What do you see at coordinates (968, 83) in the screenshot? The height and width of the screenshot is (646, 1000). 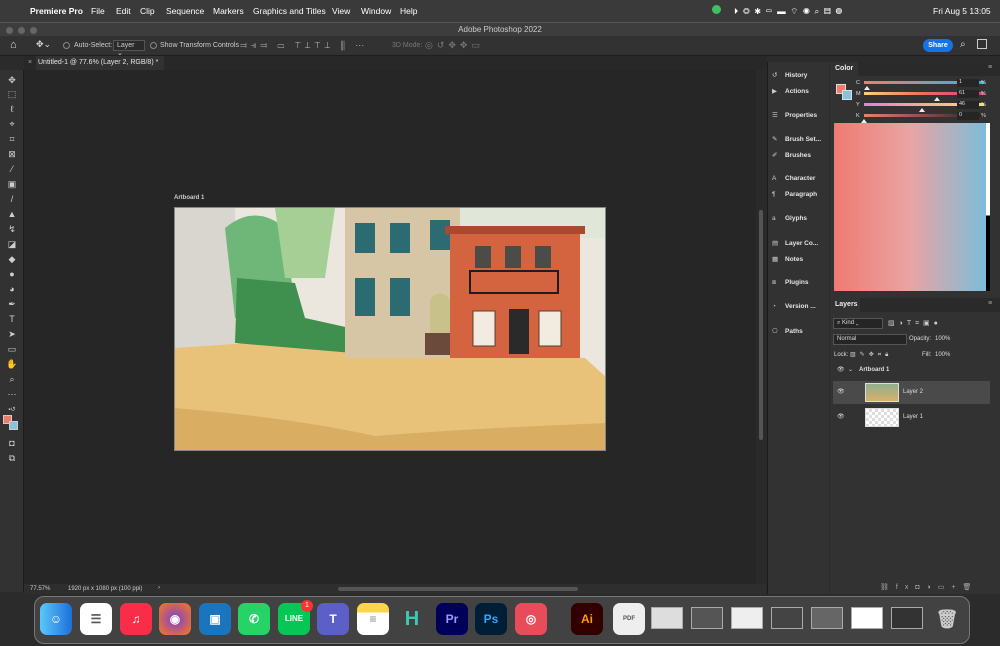 I see `channel-c-value: 1` at bounding box center [968, 83].